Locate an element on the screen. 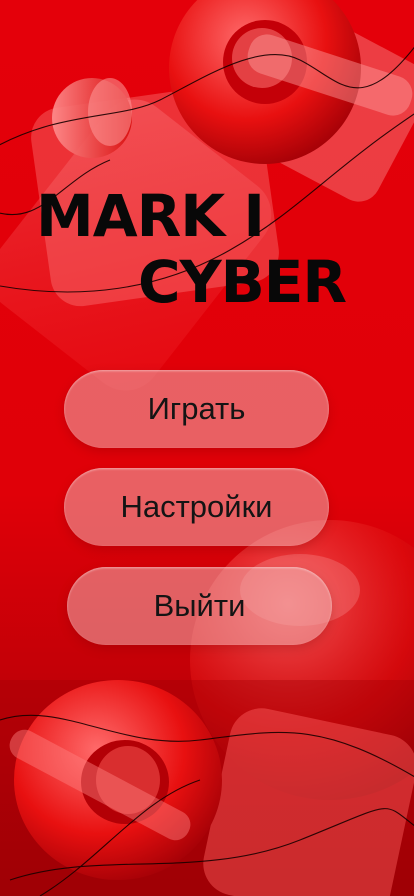  title-line1: MARK I is located at coordinates (150, 216).